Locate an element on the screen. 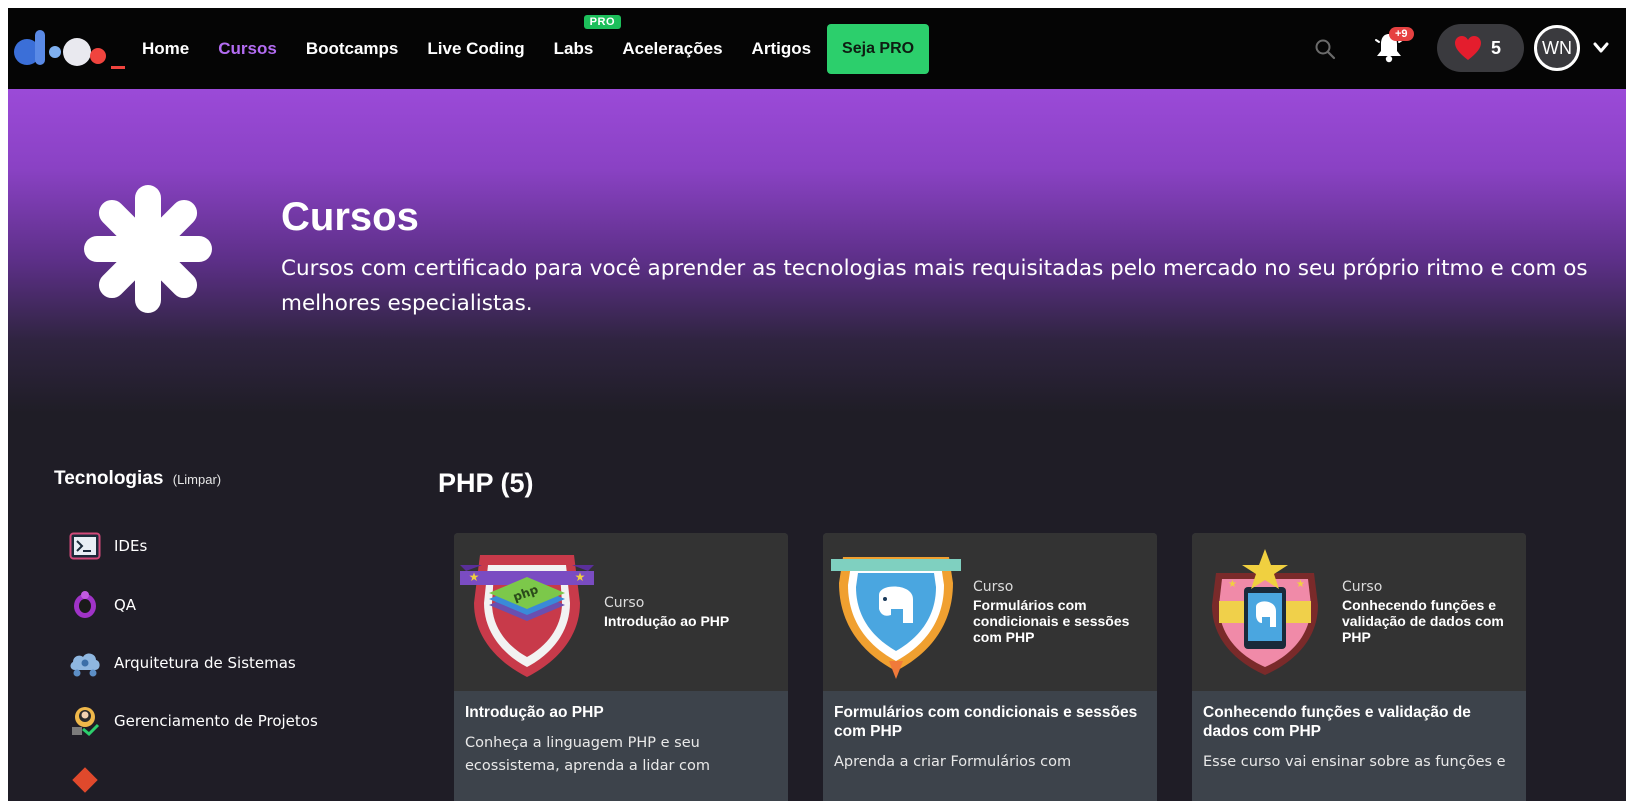  sidebar-title: Tecnologias (Limpar) is located at coordinates (234, 479).